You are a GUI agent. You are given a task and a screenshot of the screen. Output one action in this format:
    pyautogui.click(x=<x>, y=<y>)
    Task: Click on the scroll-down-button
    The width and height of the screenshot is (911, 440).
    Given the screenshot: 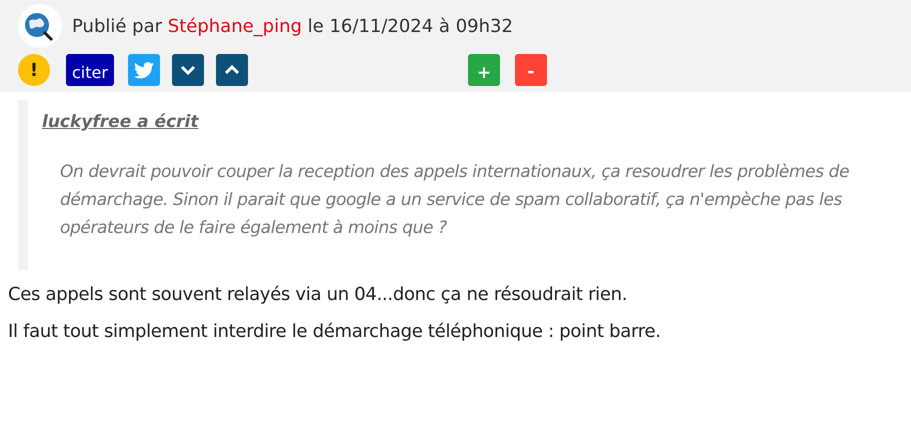 What is the action you would take?
    pyautogui.click(x=188, y=70)
    